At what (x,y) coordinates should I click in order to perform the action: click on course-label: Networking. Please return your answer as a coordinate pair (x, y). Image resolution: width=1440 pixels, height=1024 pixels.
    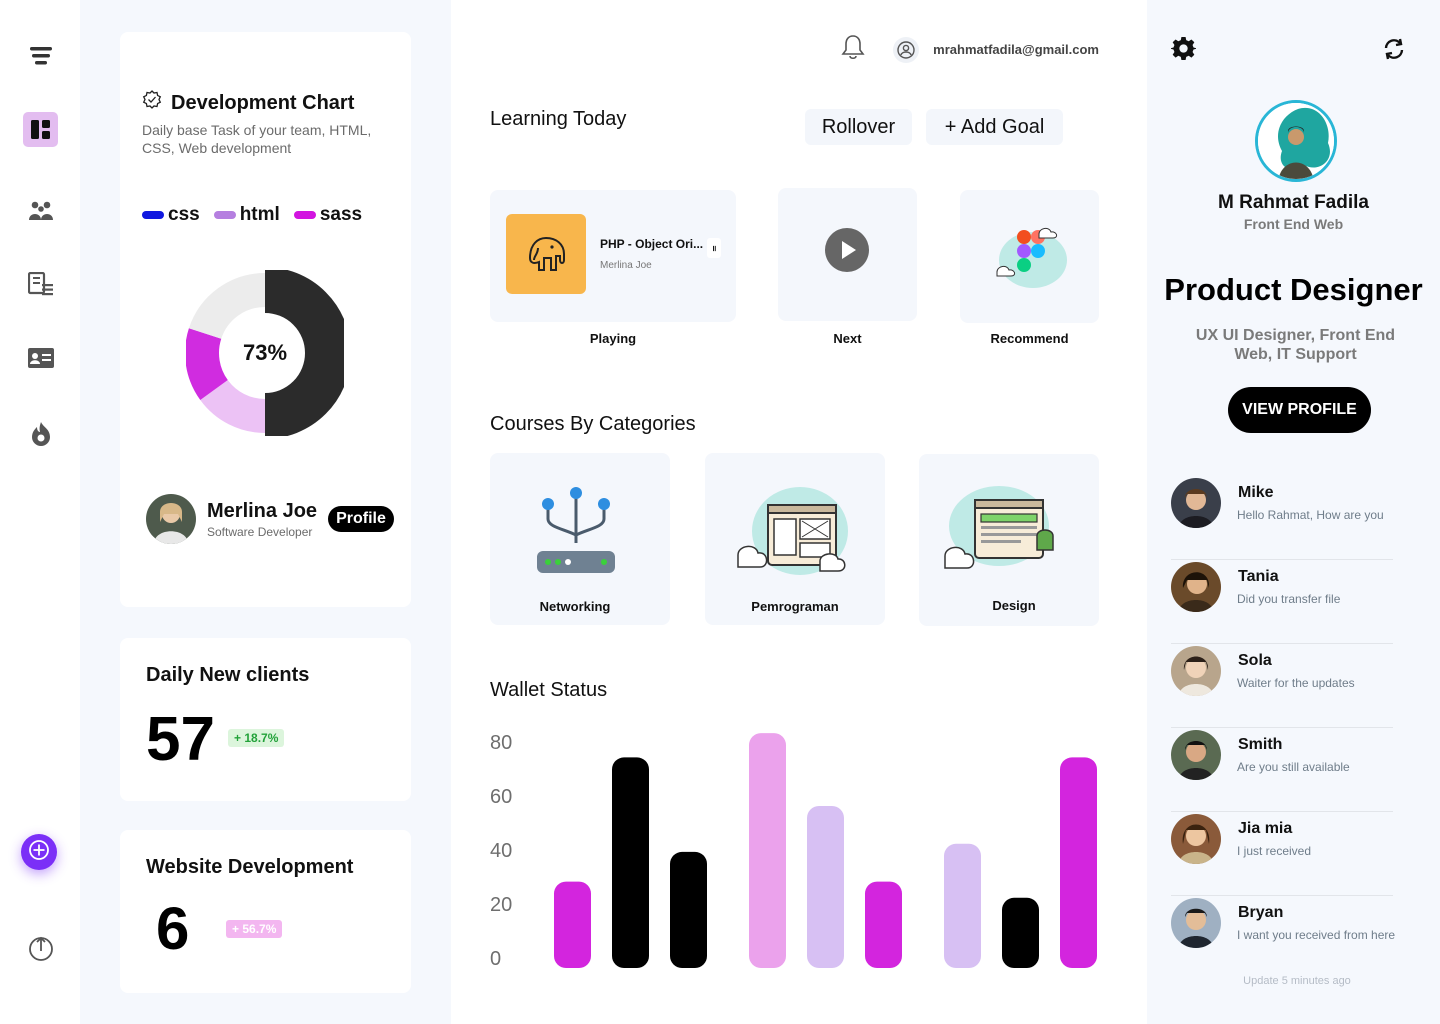
    Looking at the image, I should click on (575, 606).